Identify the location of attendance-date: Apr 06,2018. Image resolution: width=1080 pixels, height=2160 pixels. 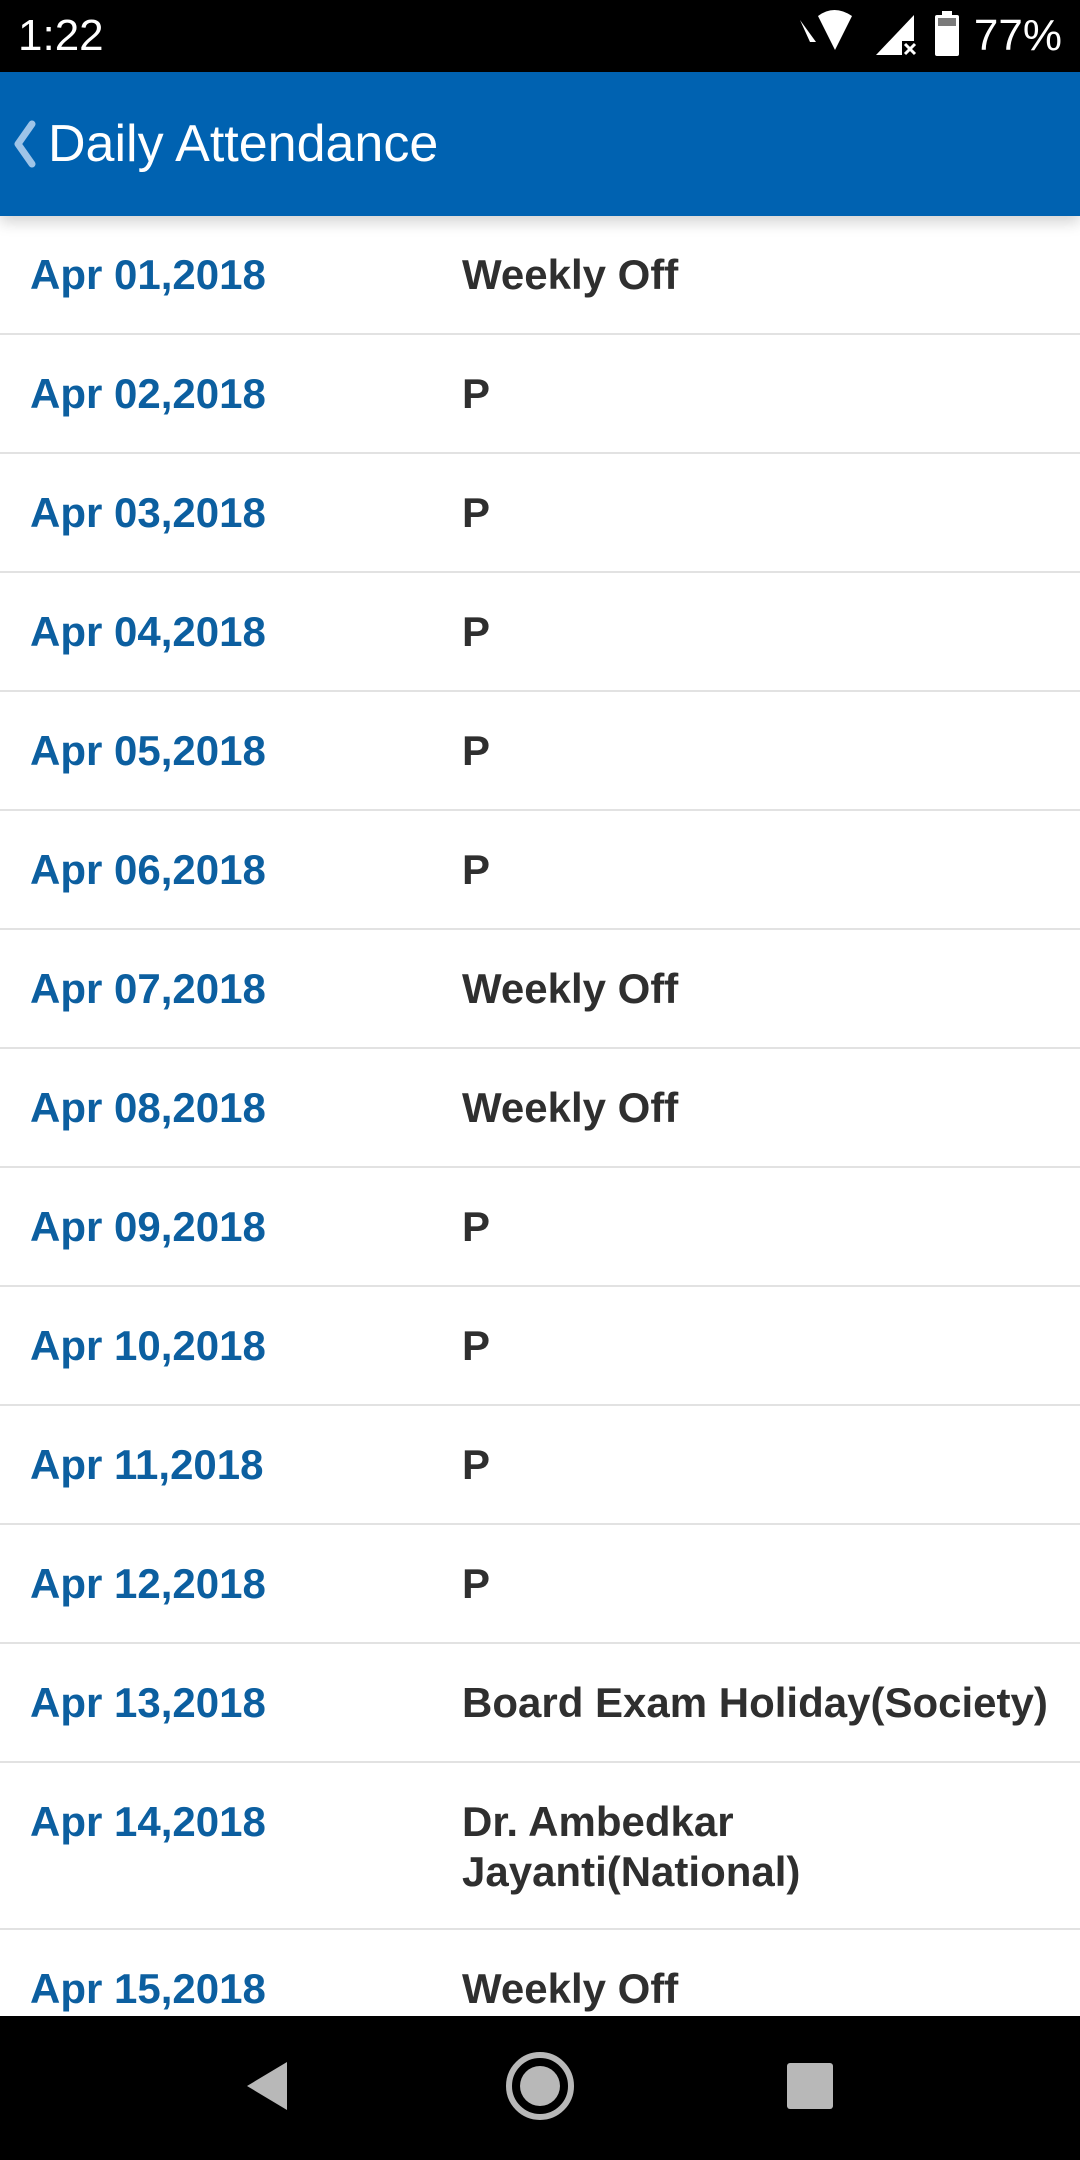
(148, 869).